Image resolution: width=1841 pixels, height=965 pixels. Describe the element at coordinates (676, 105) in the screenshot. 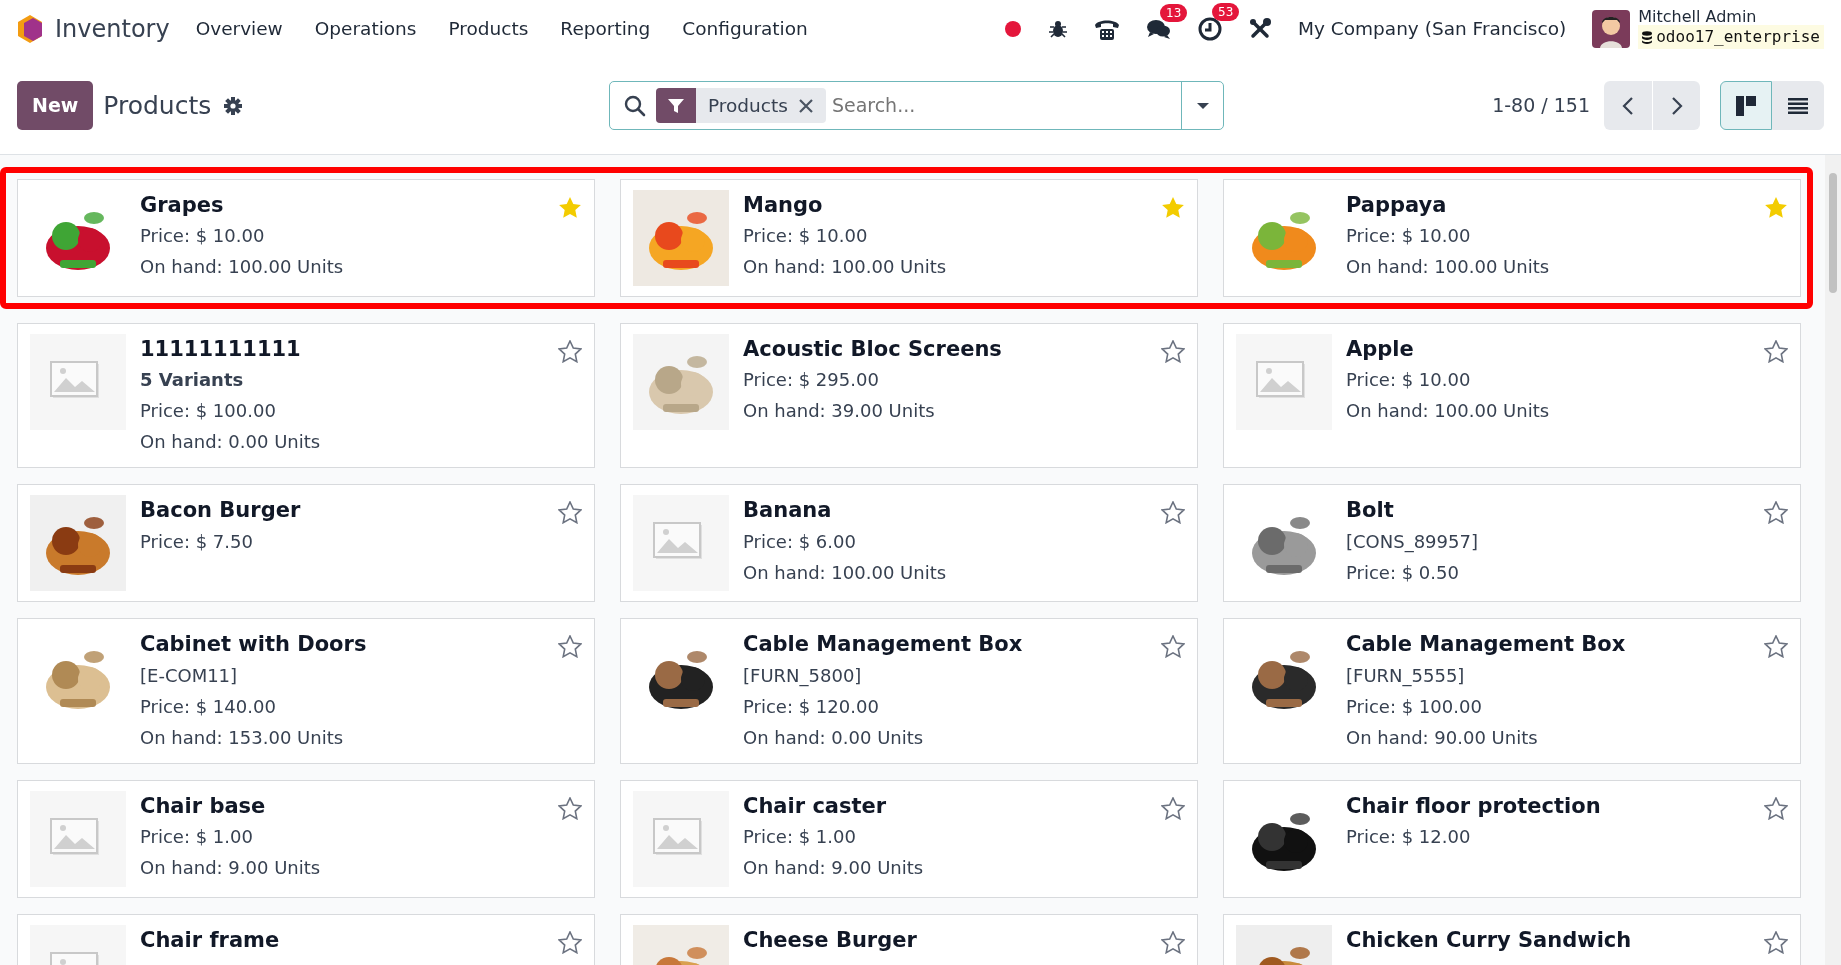

I see `filter-icon` at that location.